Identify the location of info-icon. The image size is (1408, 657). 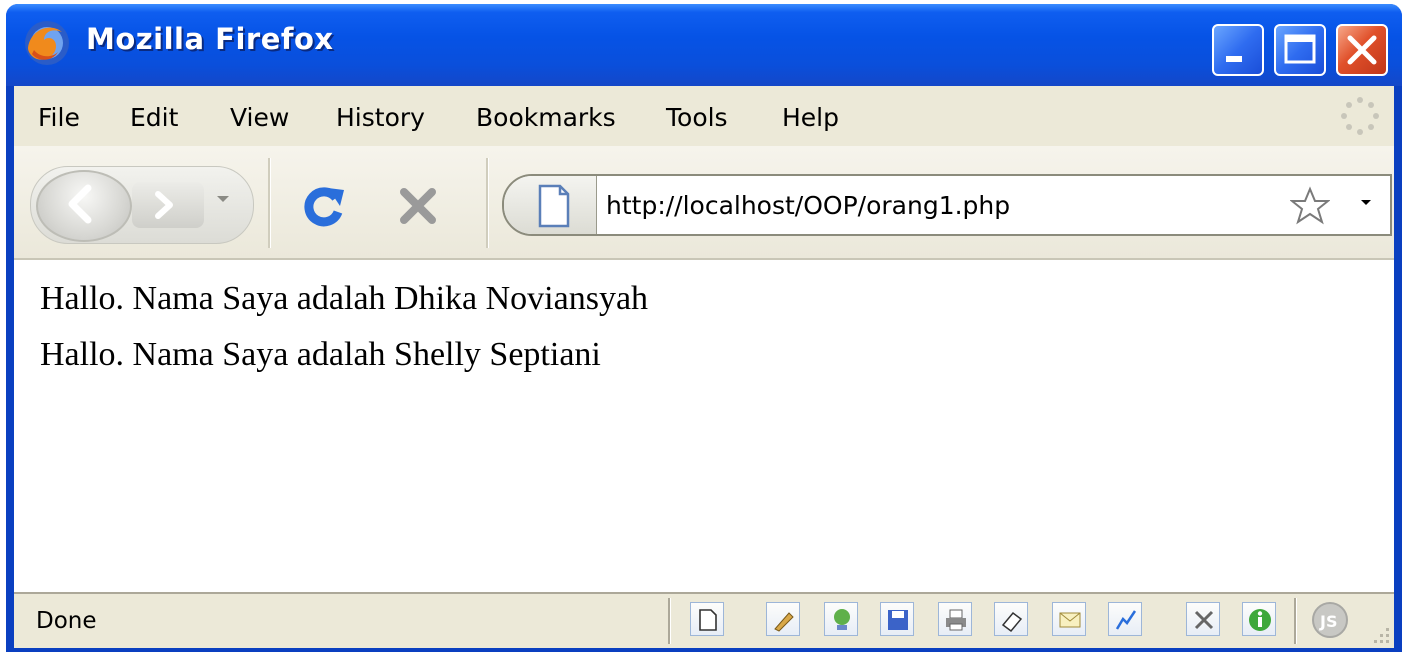
(1259, 619).